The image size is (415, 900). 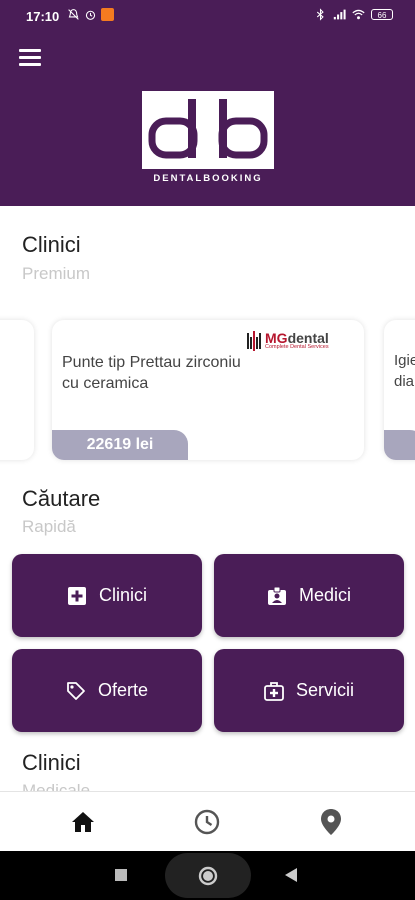 I want to click on app-logo-text: DENTALBOOKING, so click(x=208, y=178).